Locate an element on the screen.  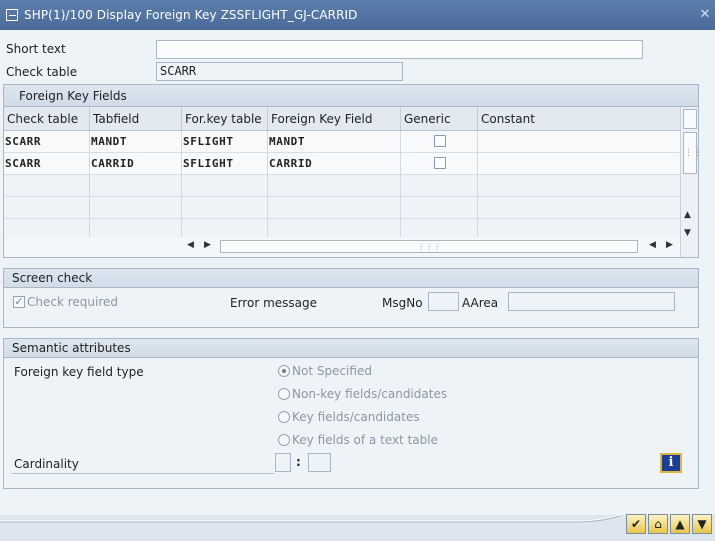
radio-label: Non-key fields/candidates is located at coordinates (370, 394).